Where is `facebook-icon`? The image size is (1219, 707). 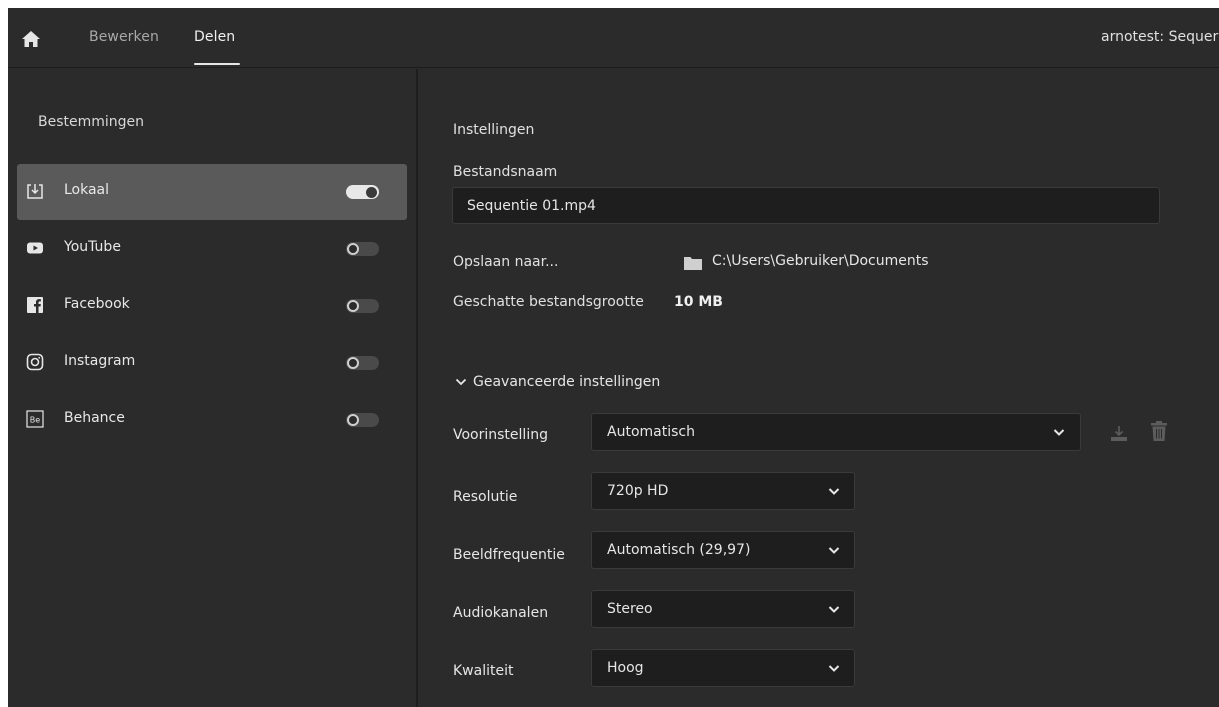
facebook-icon is located at coordinates (35, 305).